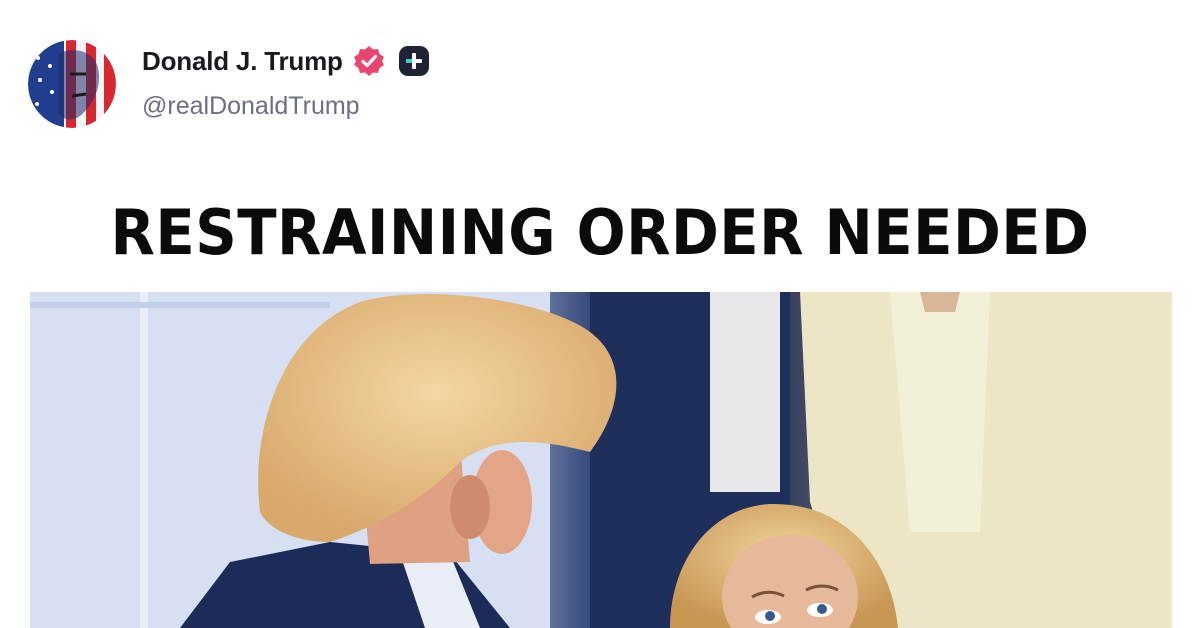 The height and width of the screenshot is (628, 1200). What do you see at coordinates (600, 232) in the screenshot?
I see `image-headline: RESTRAINING ORDER NEEDED` at bounding box center [600, 232].